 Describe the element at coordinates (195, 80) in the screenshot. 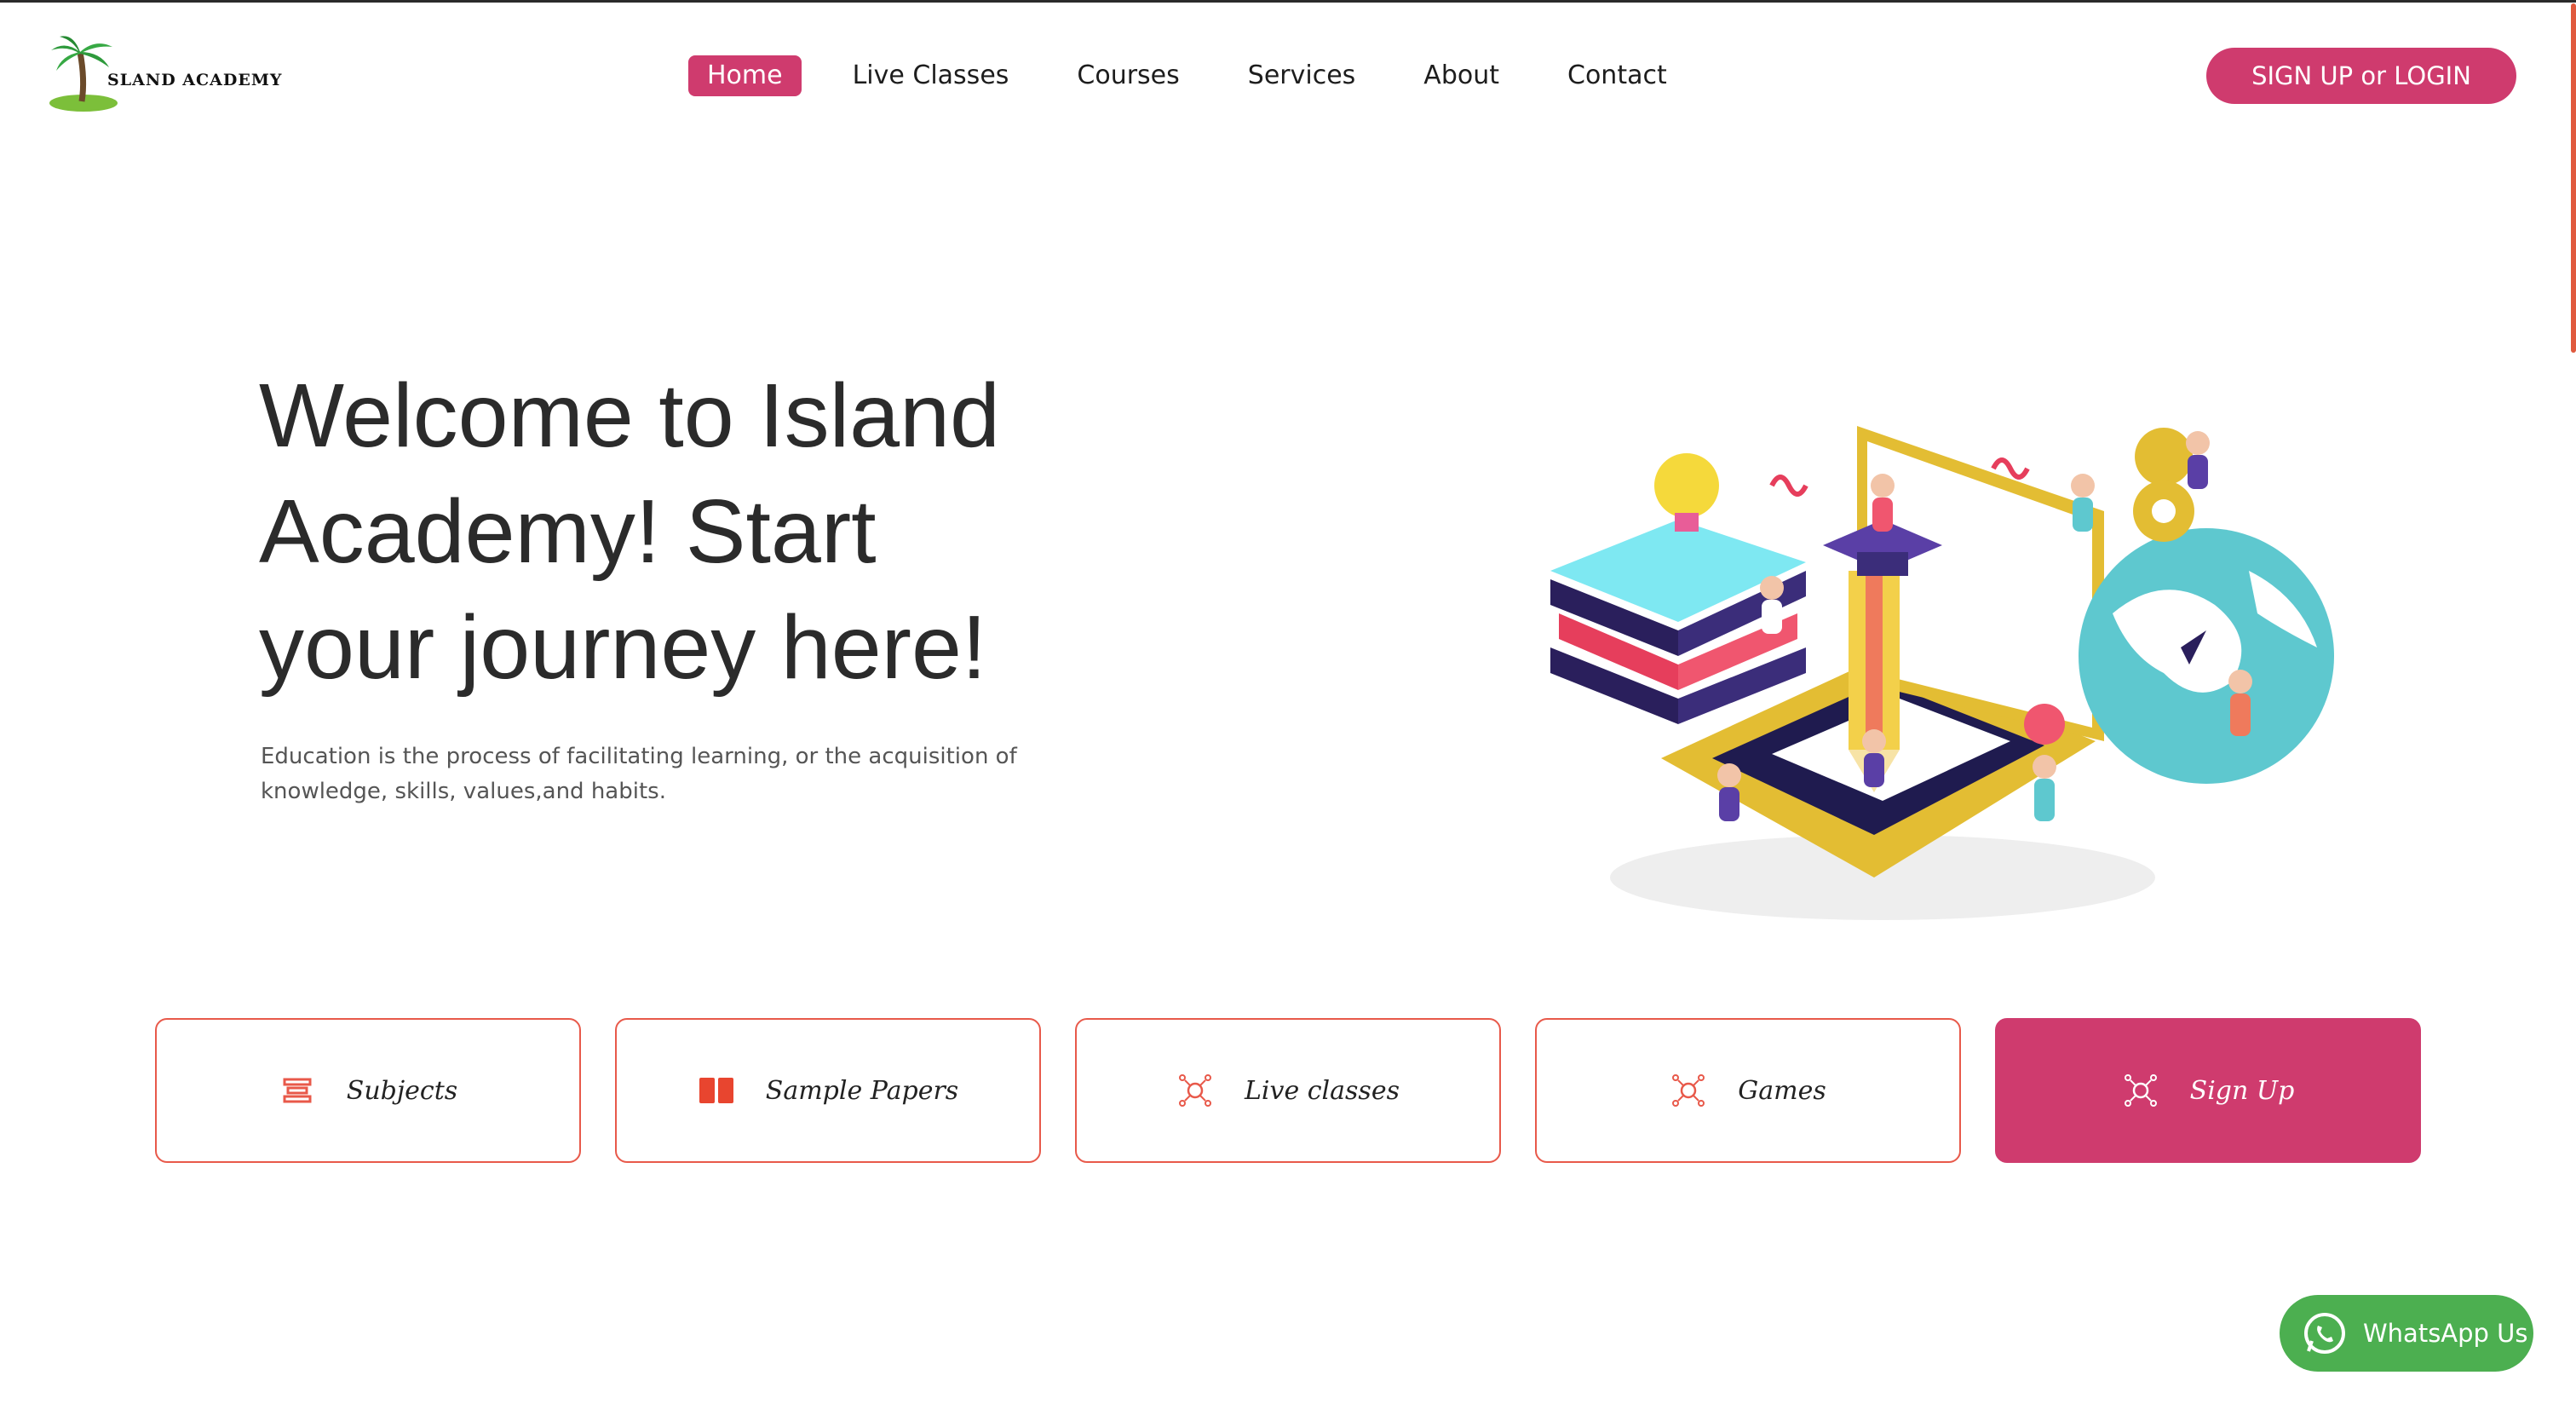

I see `logo-text: SLAND ACADEMY` at that location.